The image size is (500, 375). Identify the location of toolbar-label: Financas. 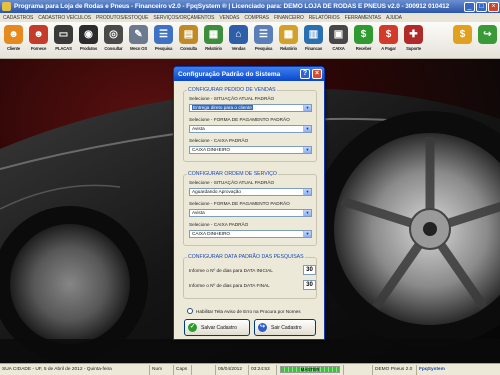
(313, 48).